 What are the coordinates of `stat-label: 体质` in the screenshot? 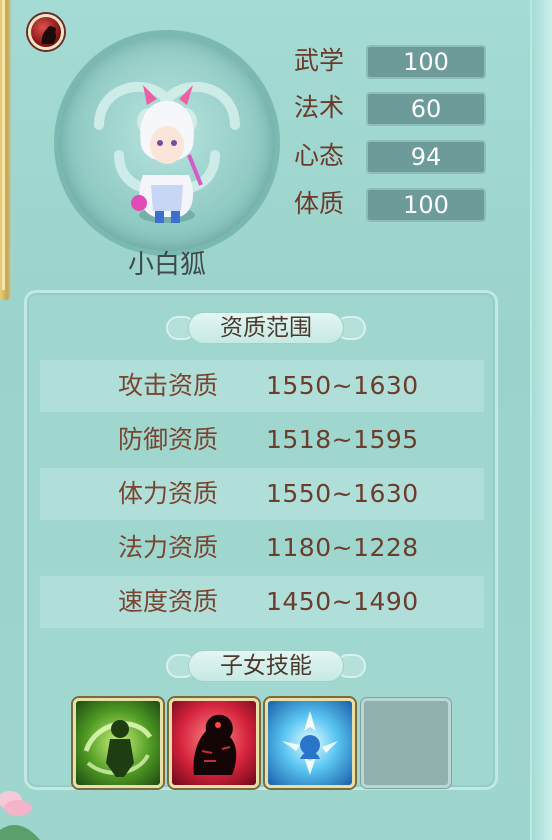 It's located at (319, 203).